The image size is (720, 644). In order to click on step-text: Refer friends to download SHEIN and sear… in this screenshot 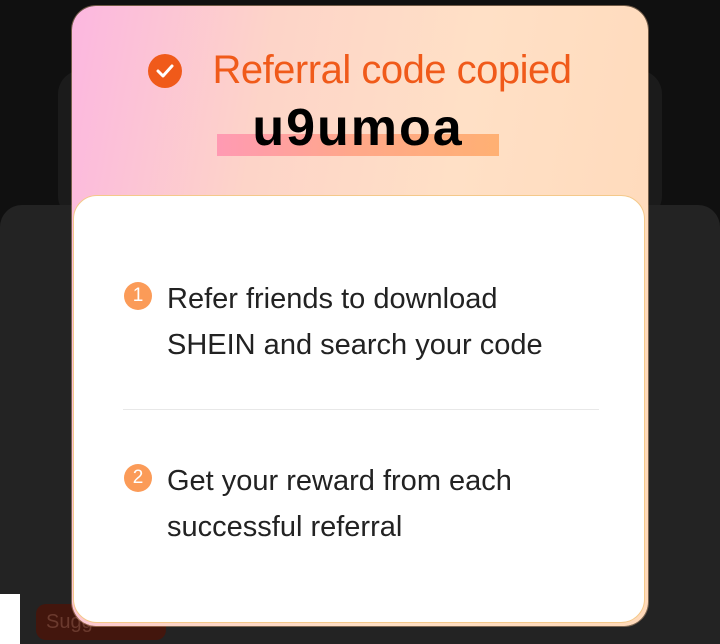, I will do `click(355, 322)`.